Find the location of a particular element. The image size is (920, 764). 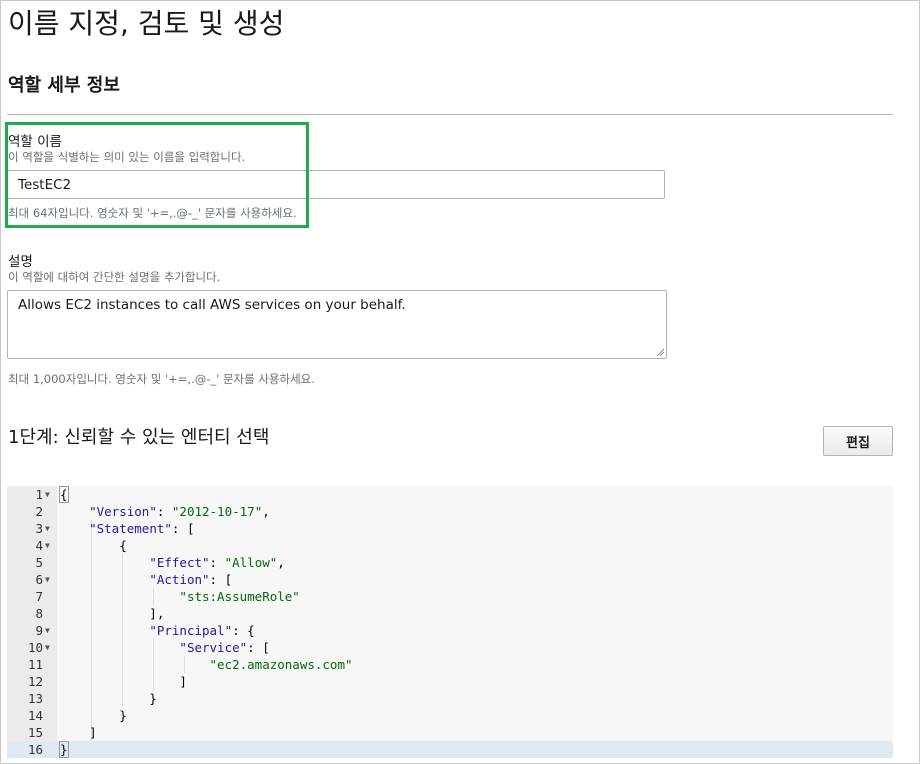

code-line: 13 } is located at coordinates (92, 698).